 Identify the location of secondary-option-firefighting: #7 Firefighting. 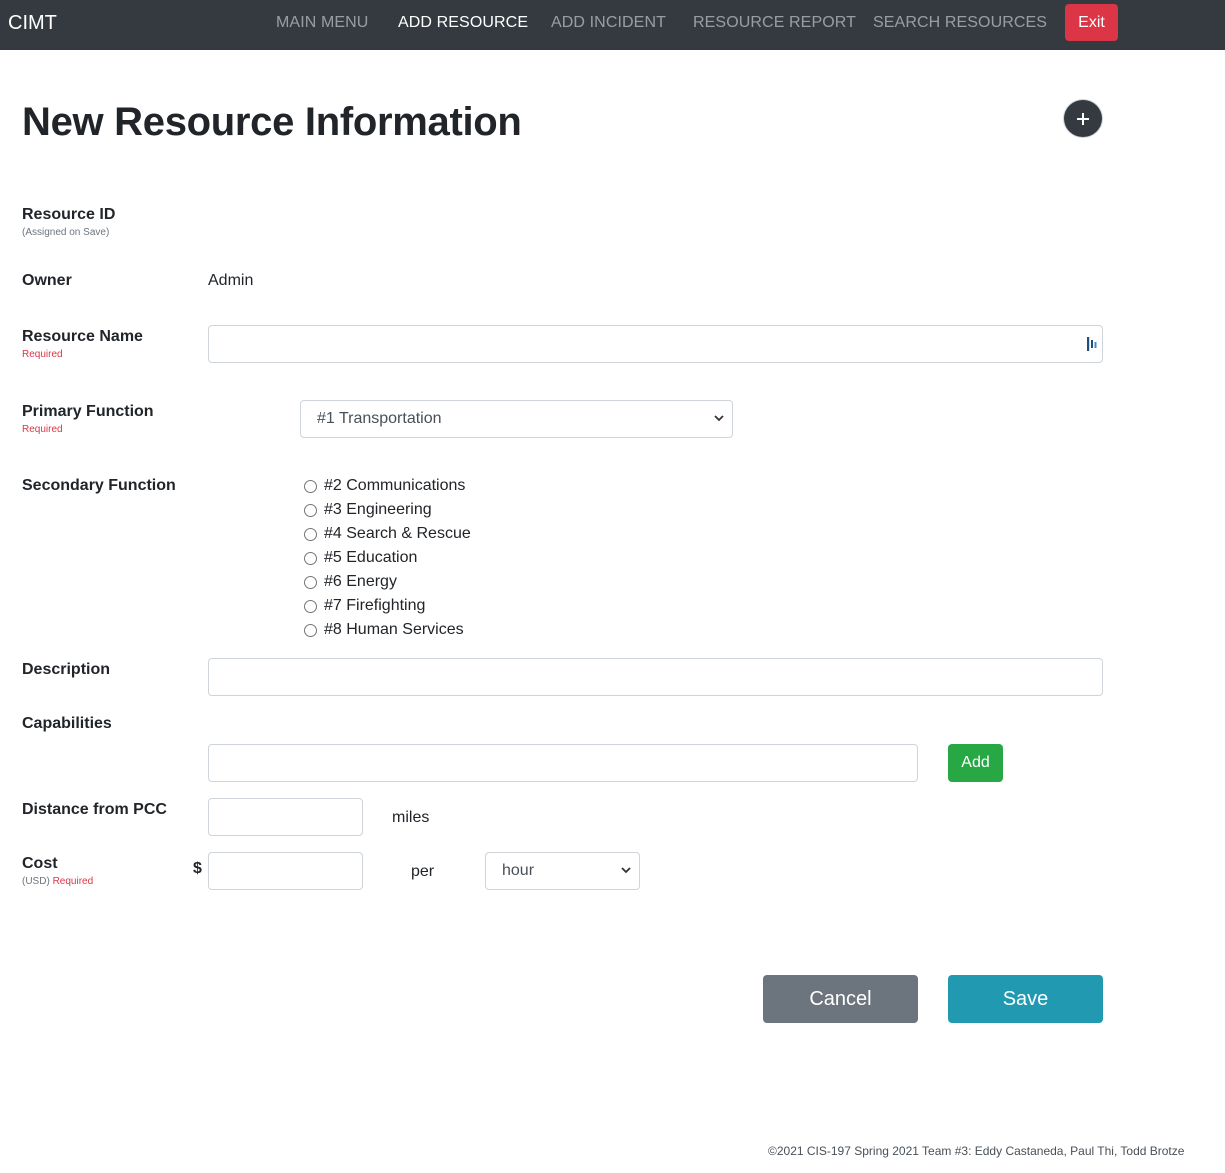
(364, 606).